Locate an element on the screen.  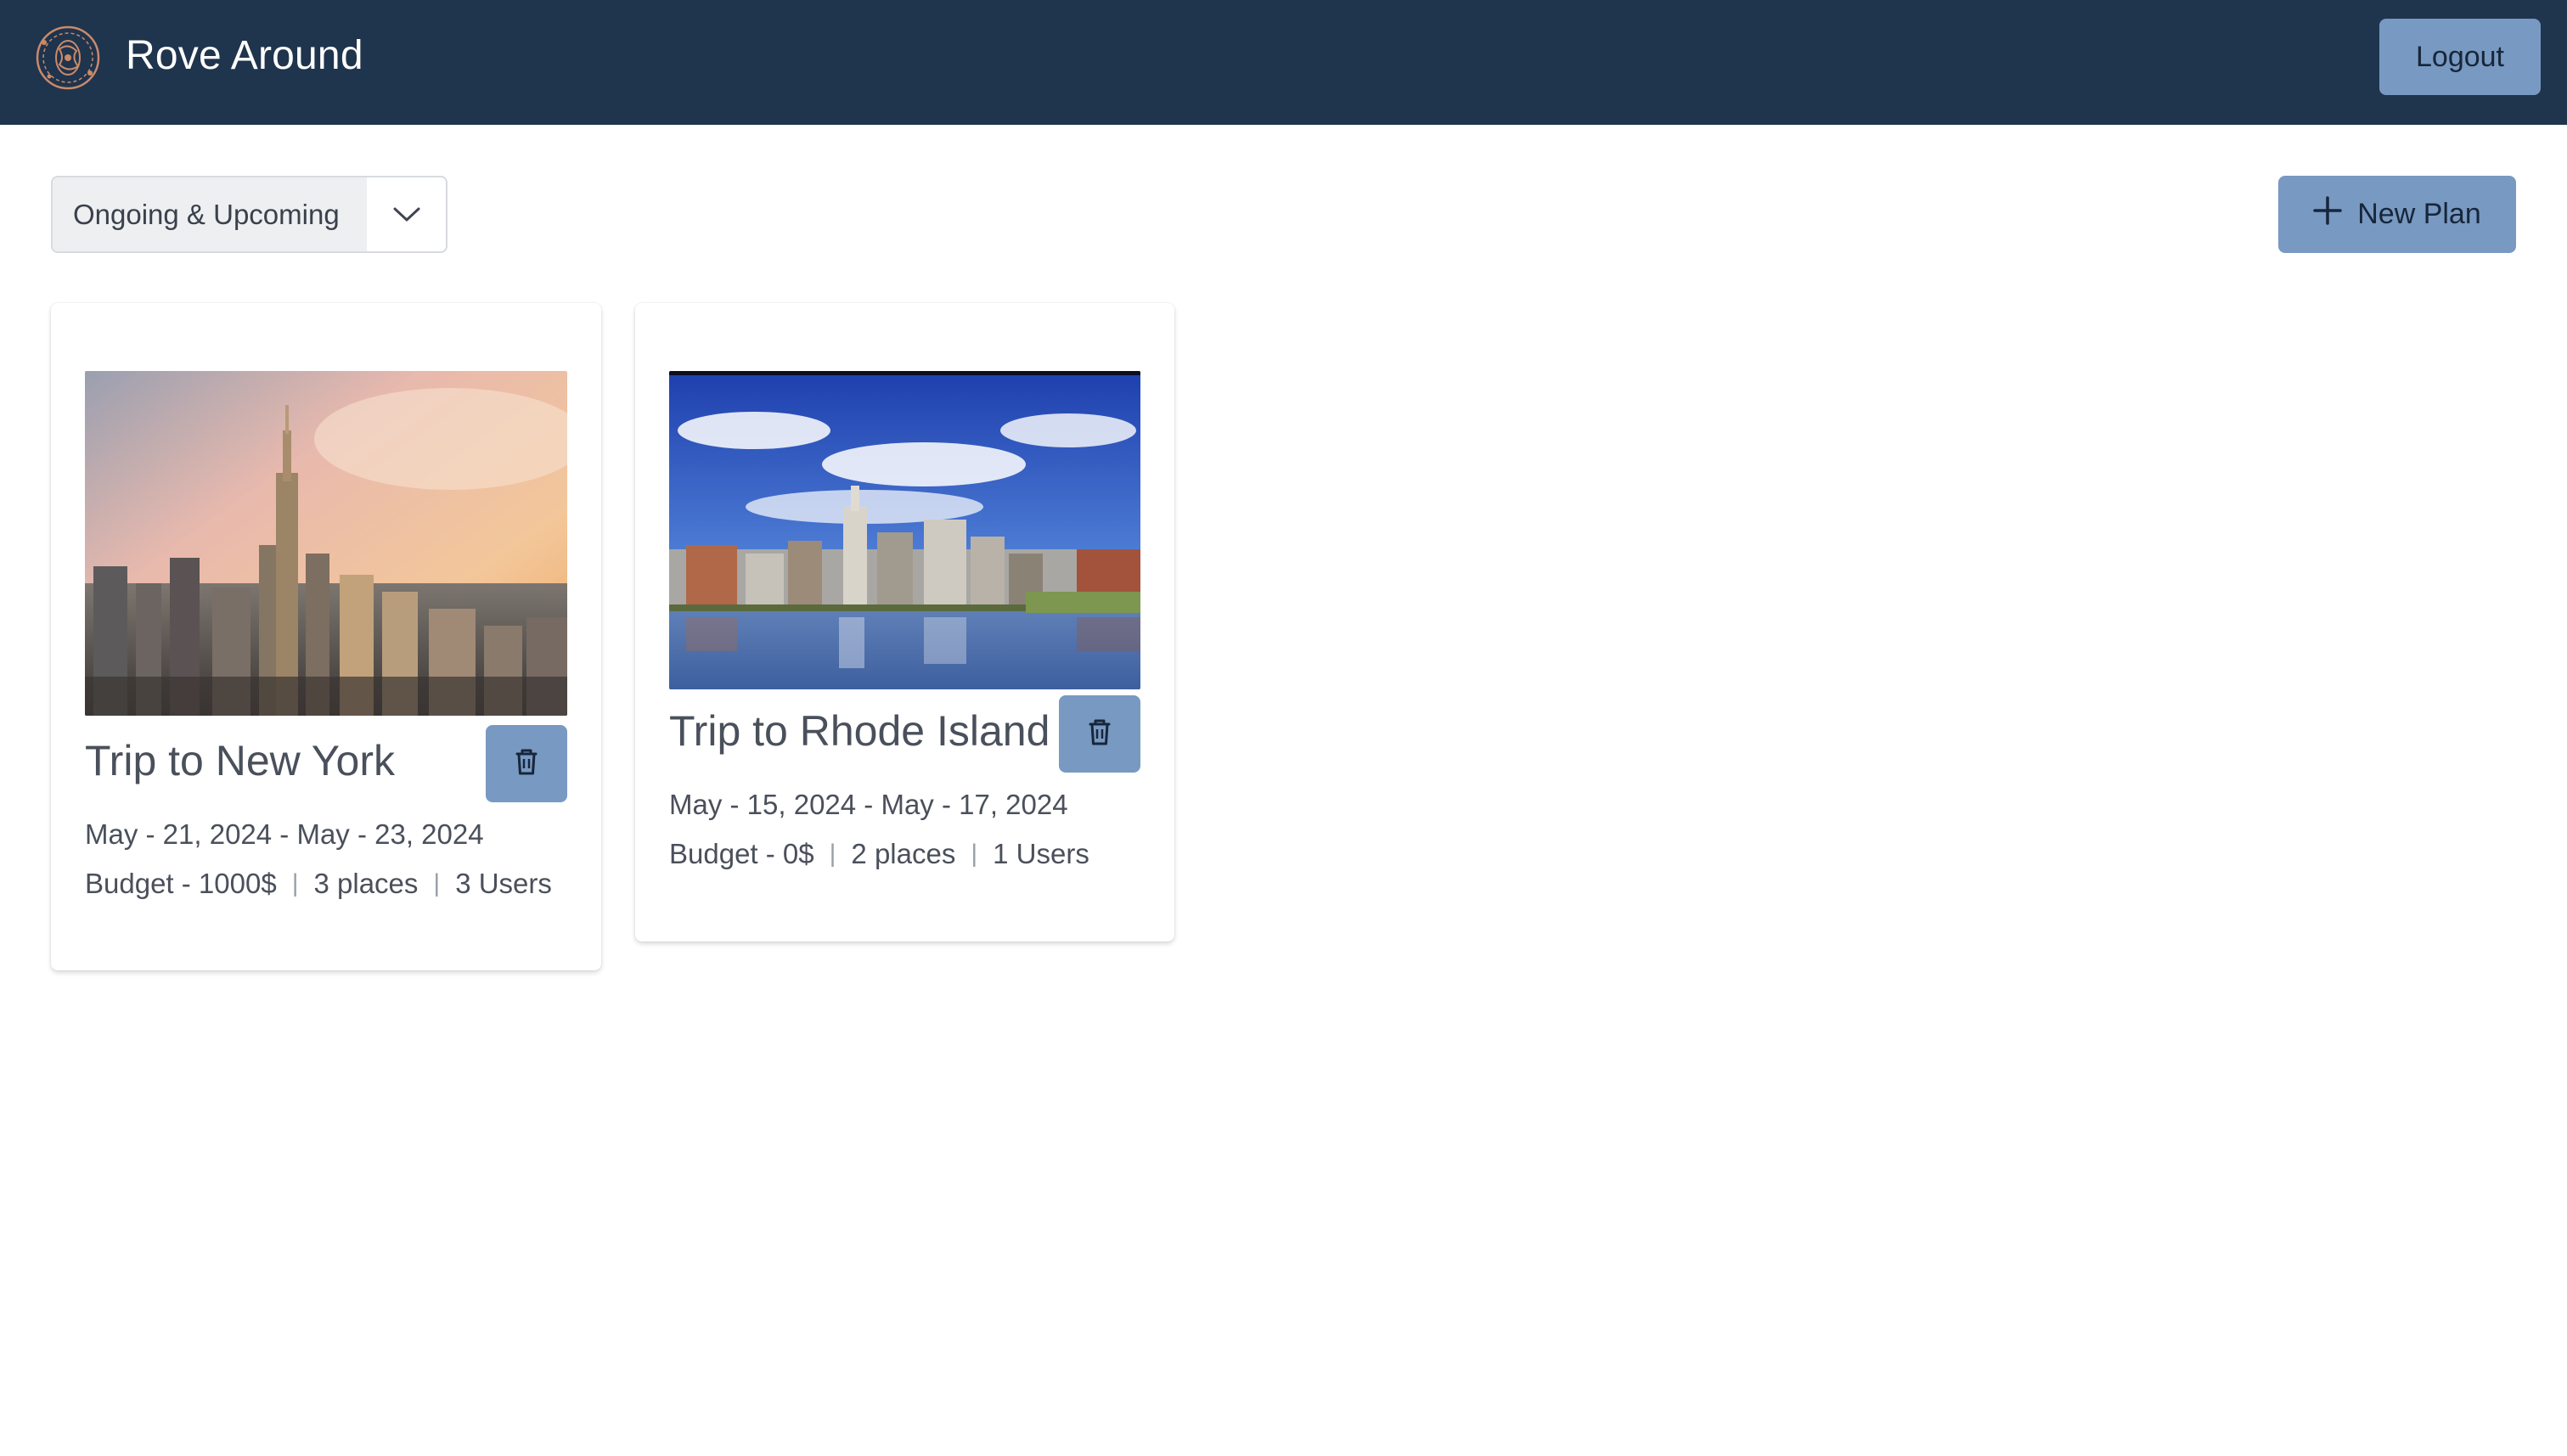
chevron-down-icon is located at coordinates (406, 214).